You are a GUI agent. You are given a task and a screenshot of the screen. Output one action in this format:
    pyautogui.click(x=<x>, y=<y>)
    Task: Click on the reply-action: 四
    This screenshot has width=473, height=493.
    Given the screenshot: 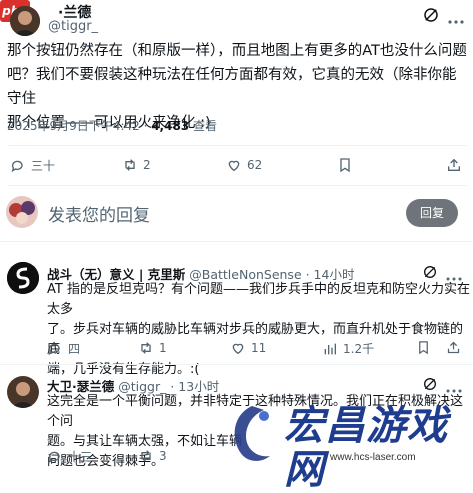 What is the action you would take?
    pyautogui.click(x=63, y=348)
    